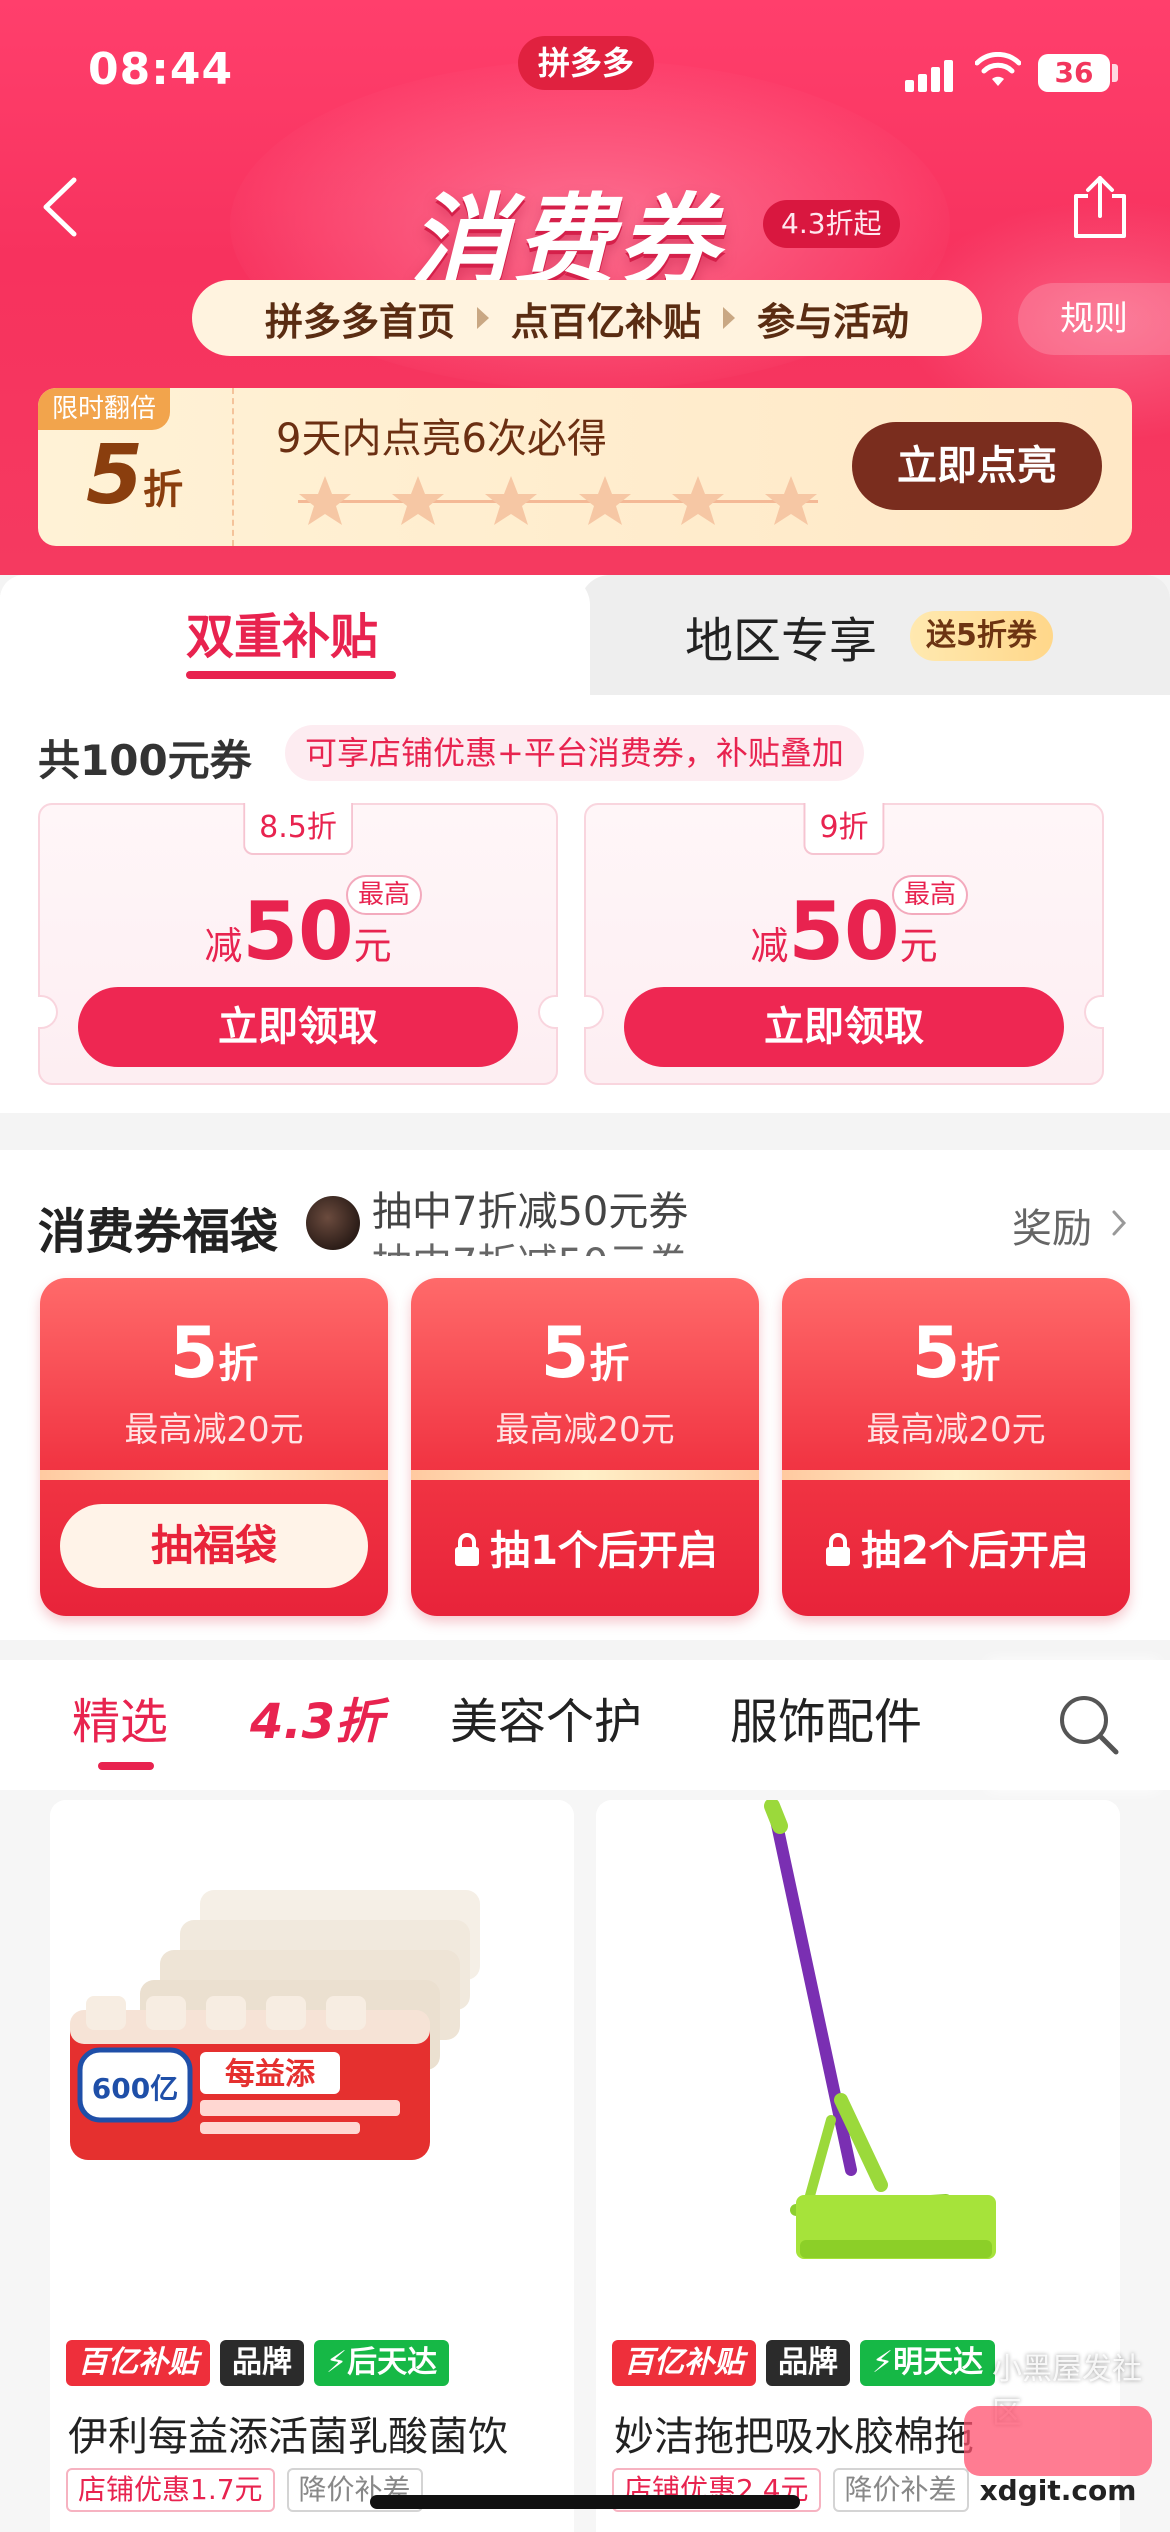 Image resolution: width=1170 pixels, height=2532 pixels. Describe the element at coordinates (1074, 73) in the screenshot. I see `battery-icon: 36` at that location.